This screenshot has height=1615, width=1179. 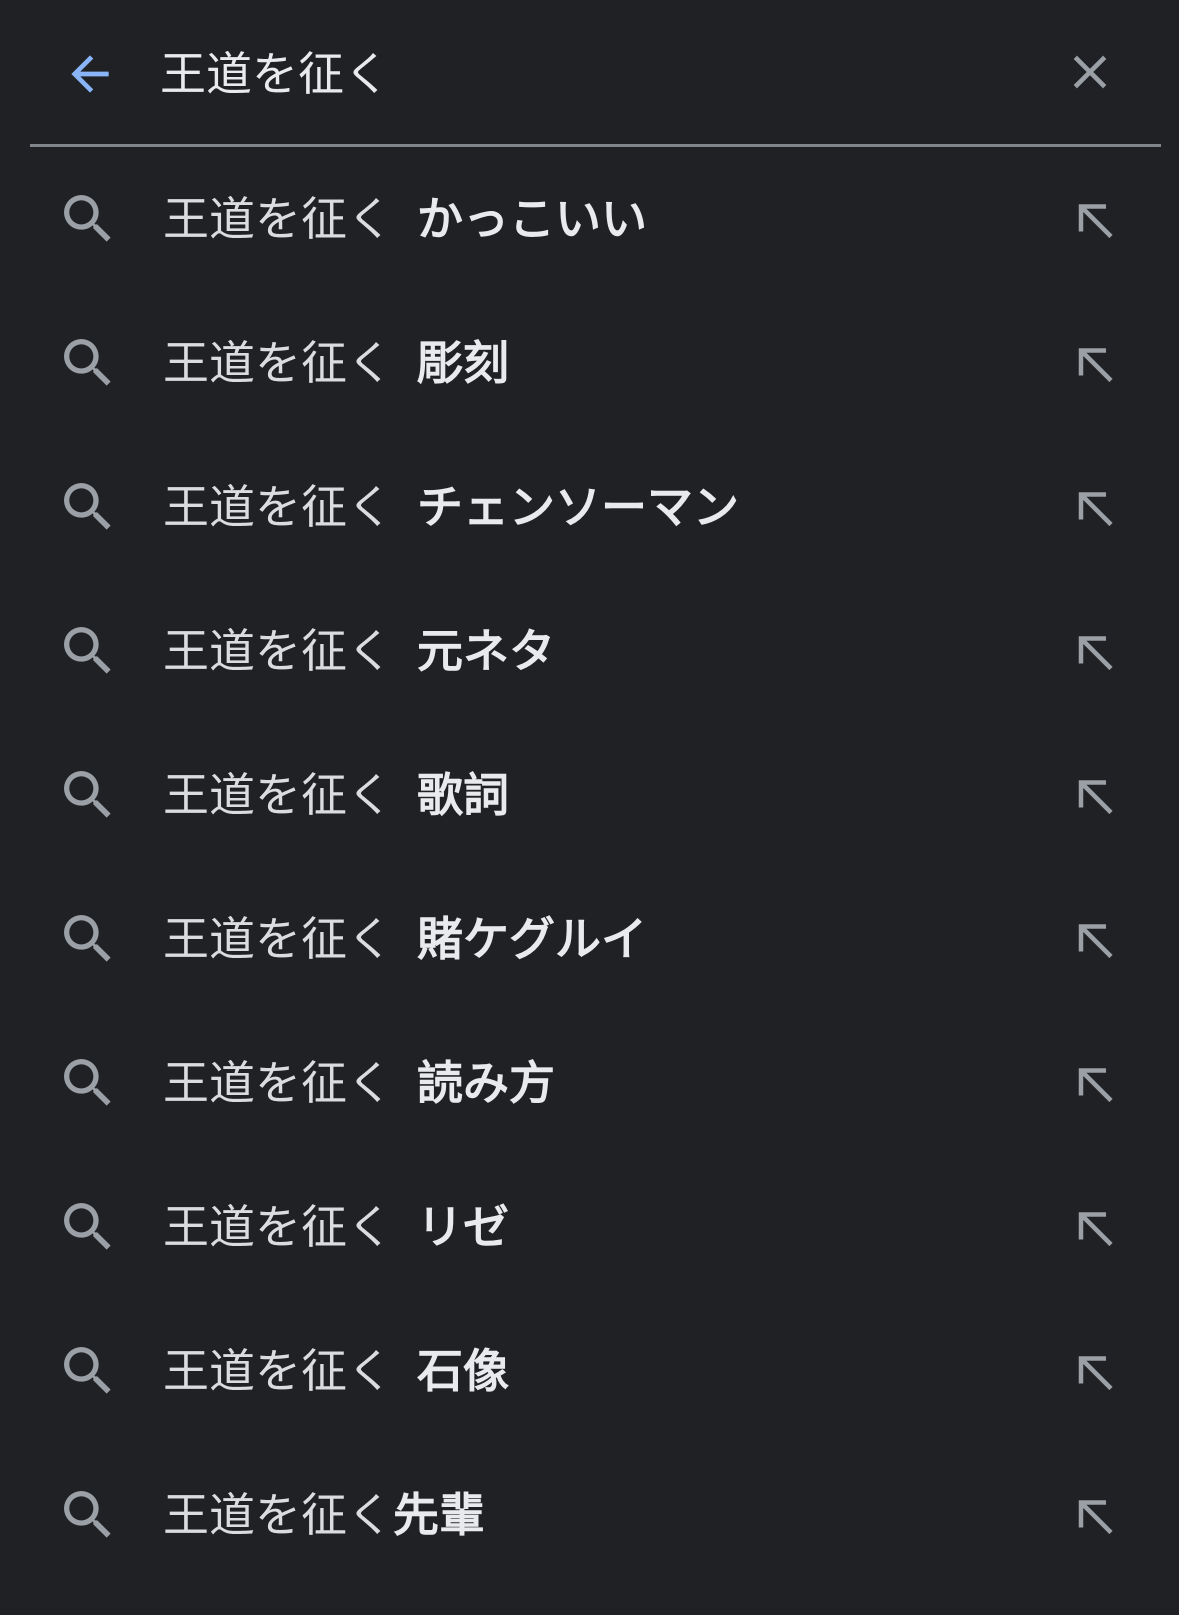 What do you see at coordinates (463, 795) in the screenshot?
I see `suggestion-completion: 歌詞` at bounding box center [463, 795].